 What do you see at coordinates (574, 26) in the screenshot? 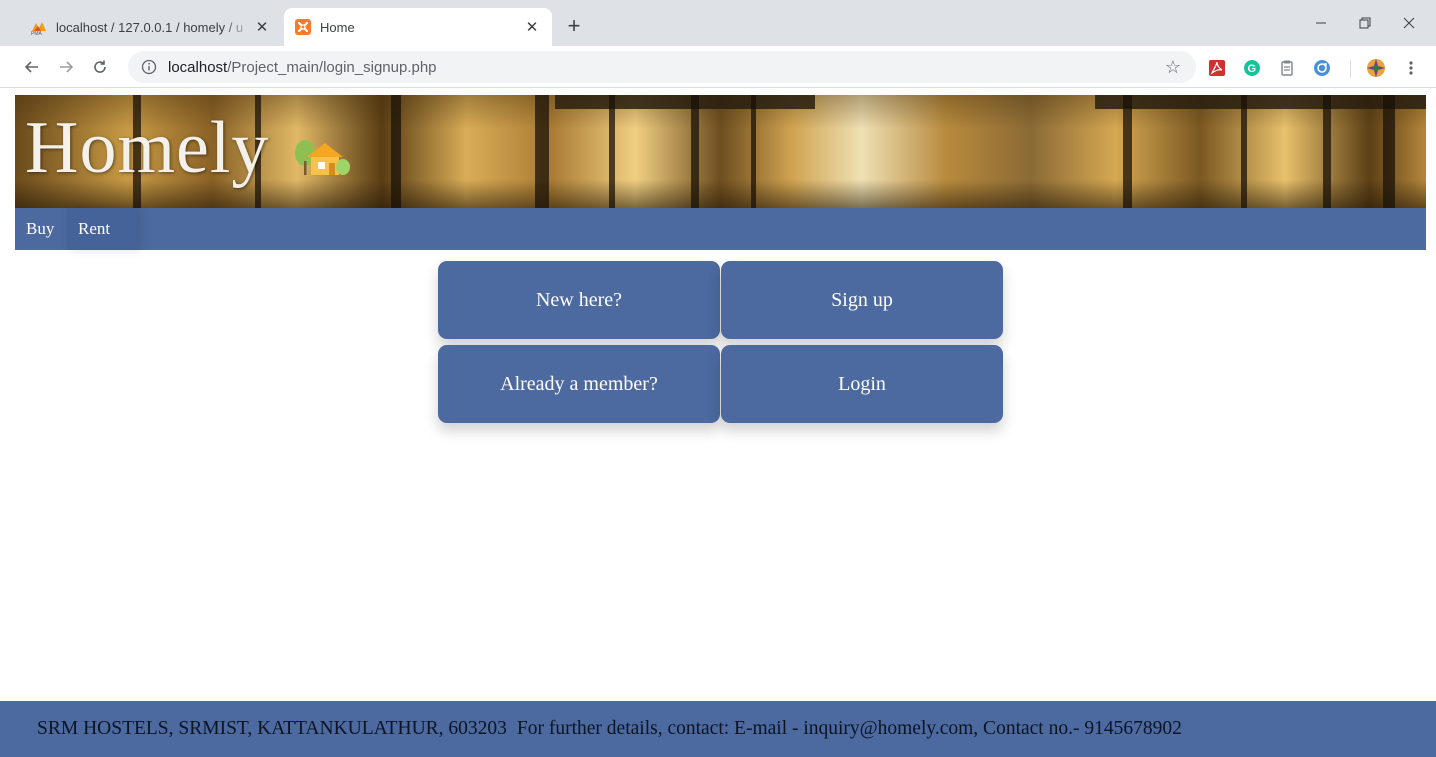
I see `new-tab-button: +` at bounding box center [574, 26].